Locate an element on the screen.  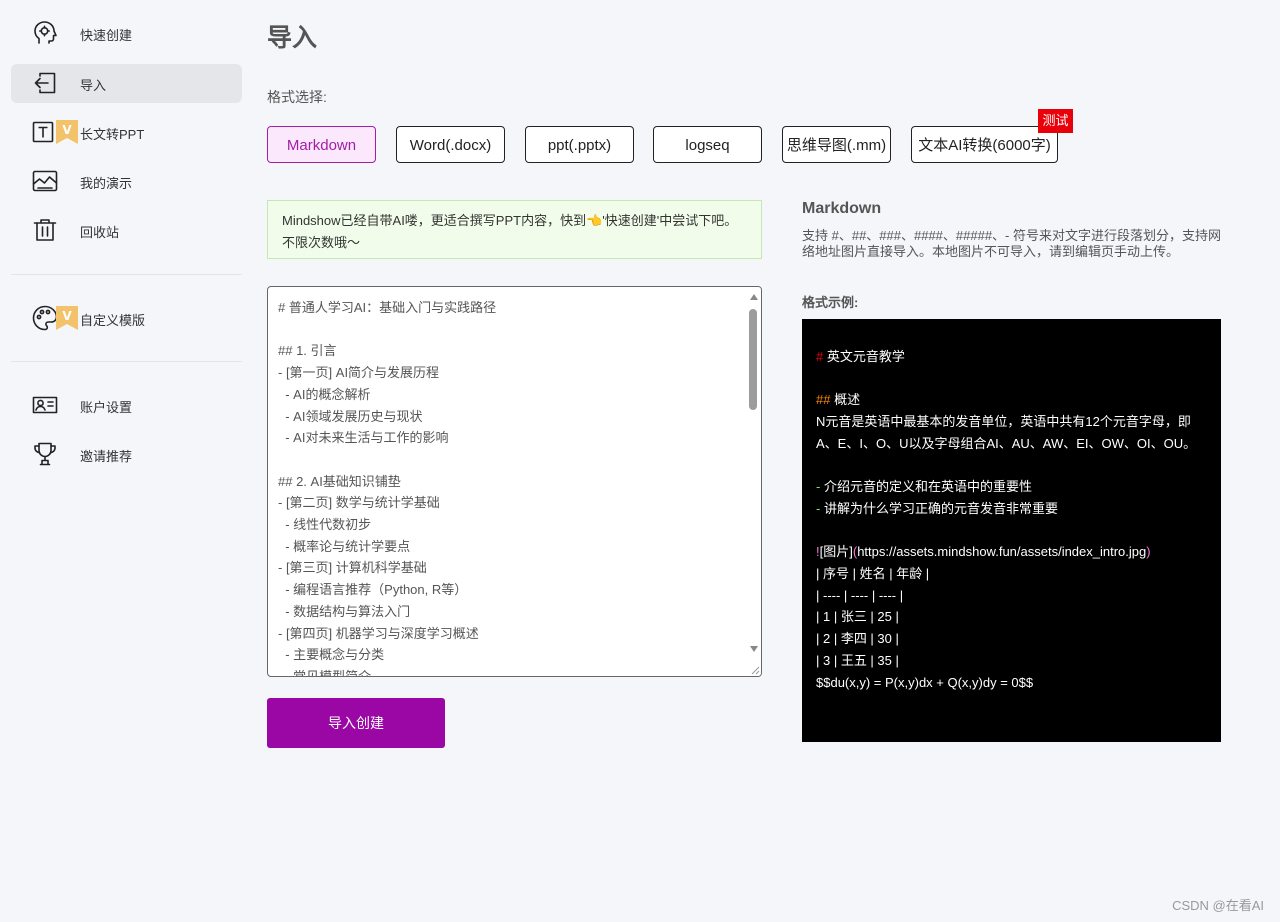
format-word-button: Word(.docx) is located at coordinates (450, 144).